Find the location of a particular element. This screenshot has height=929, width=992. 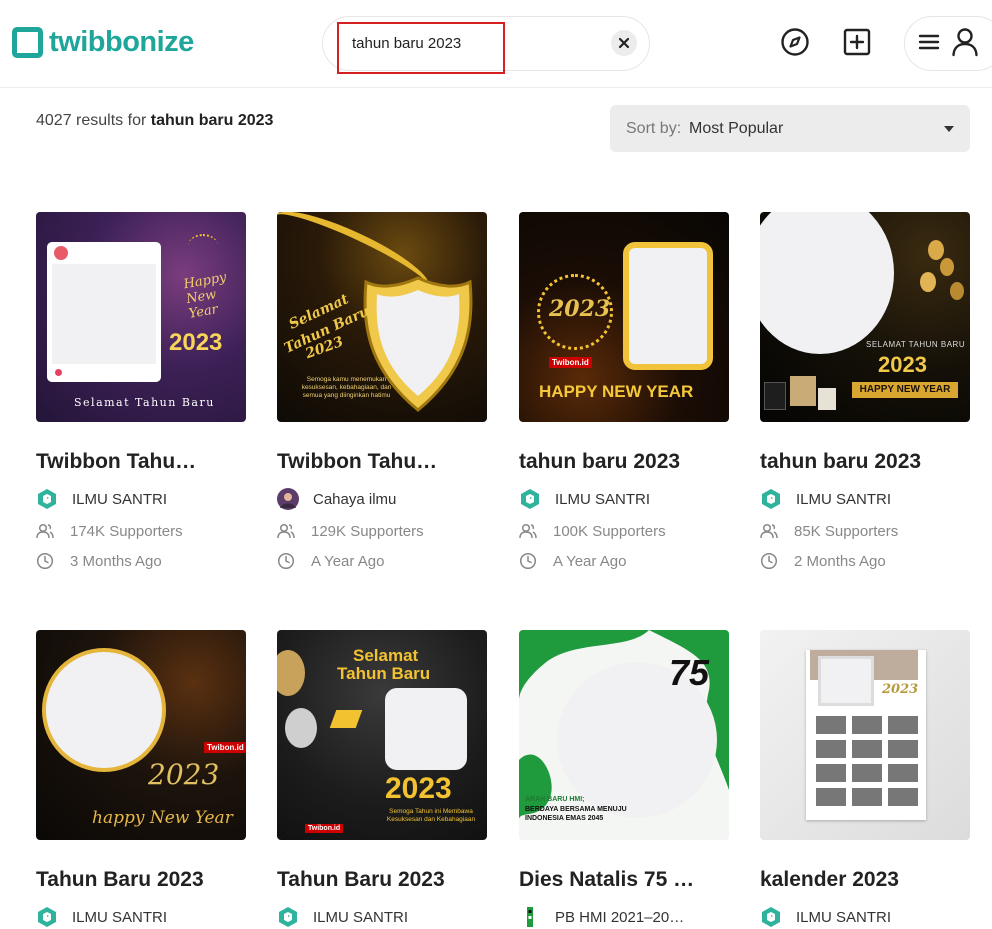

creator-name: Cahaya ilmu is located at coordinates (355, 499).